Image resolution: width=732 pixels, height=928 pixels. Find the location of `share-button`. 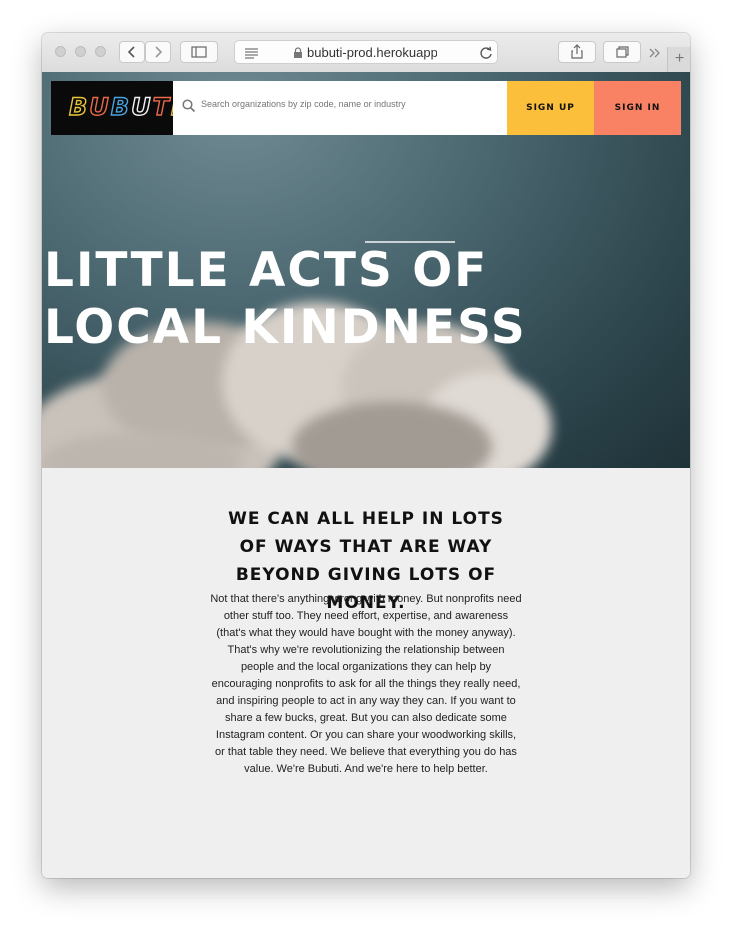

share-button is located at coordinates (577, 52).